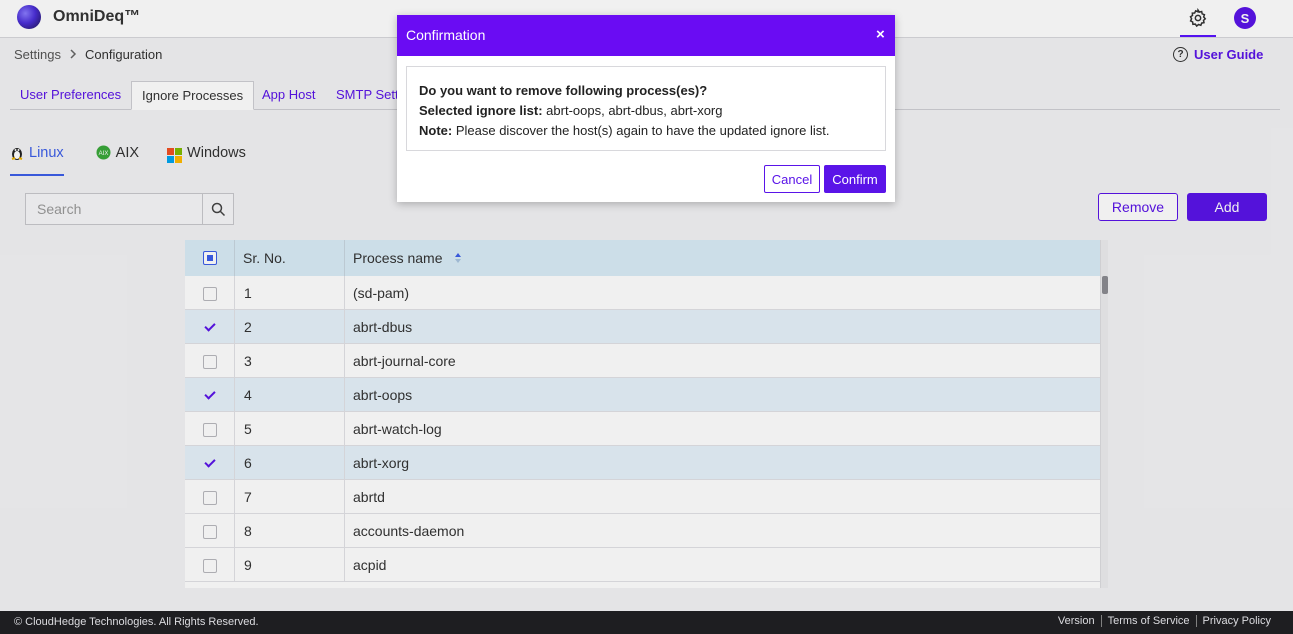 Image resolution: width=1293 pixels, height=634 pixels. What do you see at coordinates (880, 34) in the screenshot?
I see `close-icon: ×` at bounding box center [880, 34].